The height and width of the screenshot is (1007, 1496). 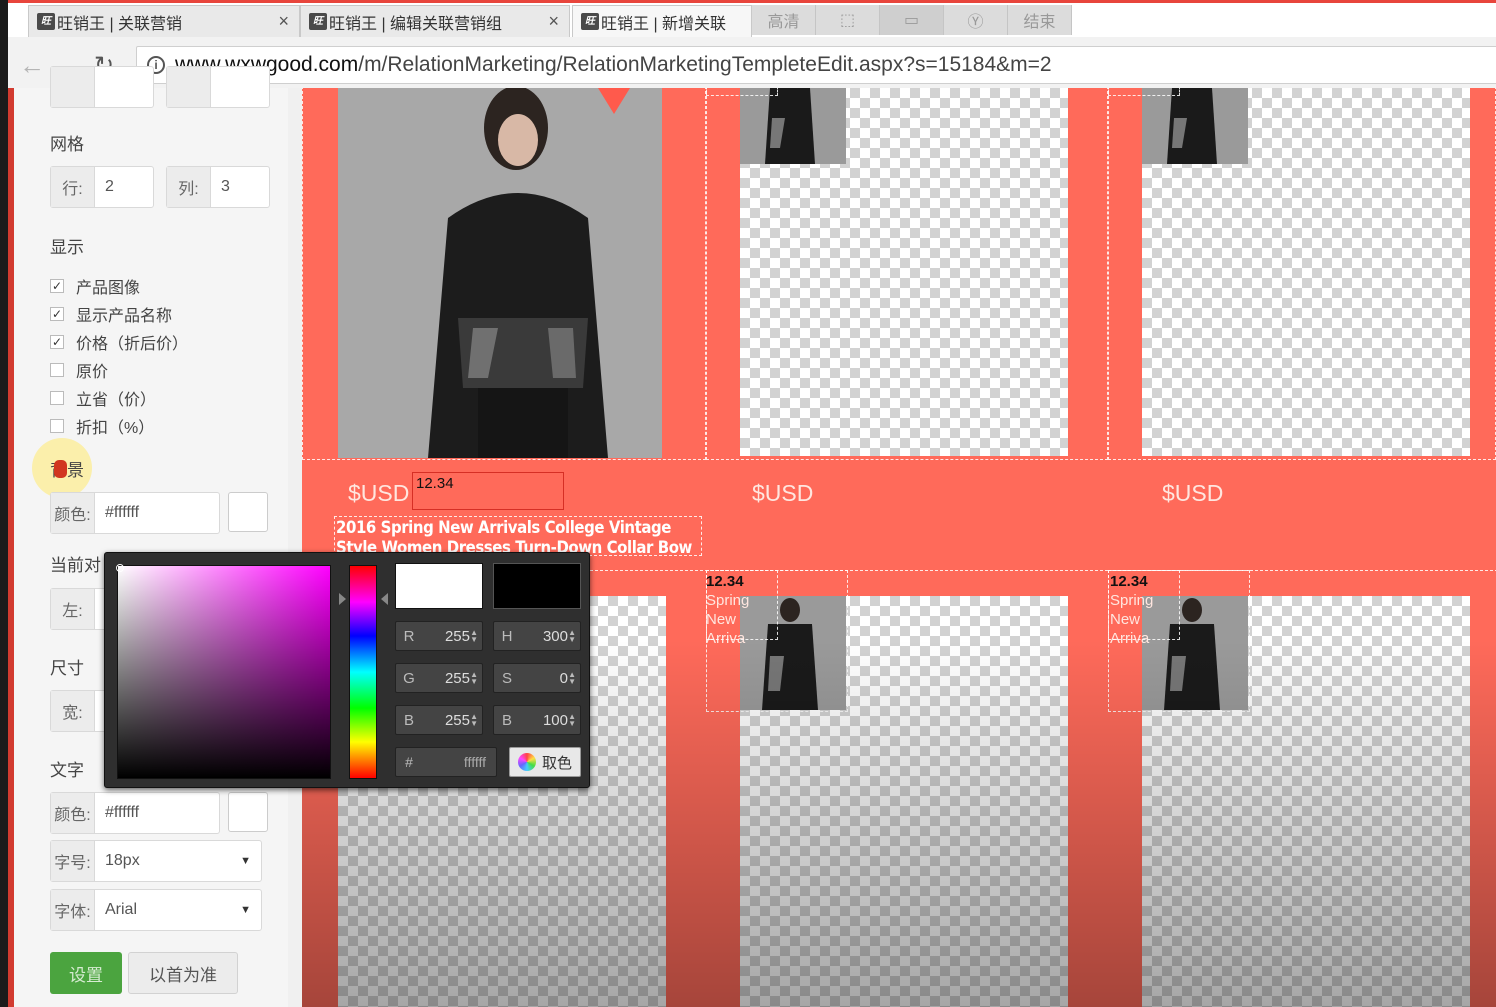 I want to click on recorder-window-button: ▭, so click(x=912, y=20).